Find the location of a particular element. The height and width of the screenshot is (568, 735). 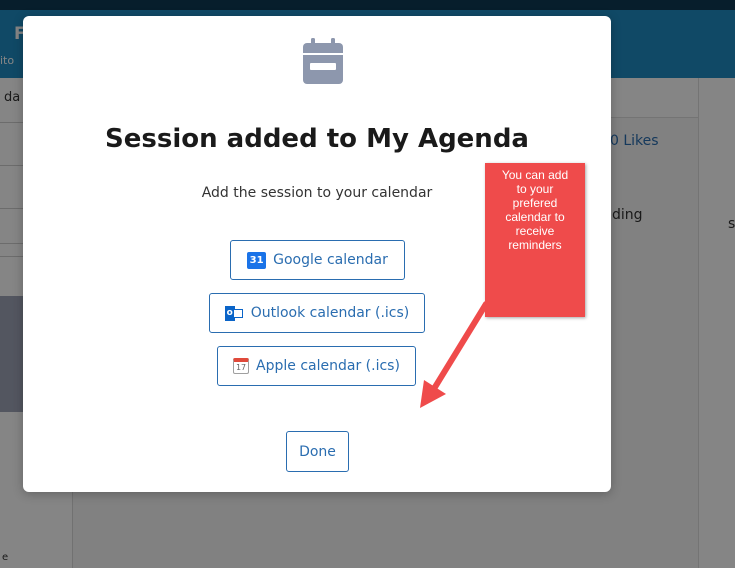

apple-calendar-button: 17 Apple calendar (.ics) is located at coordinates (316, 366).